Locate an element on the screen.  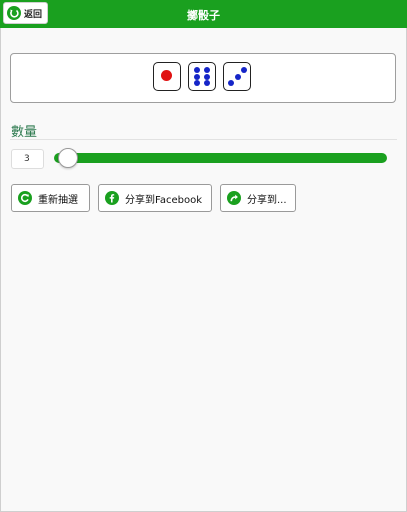
page-title: 擲骰子 is located at coordinates (203, 15).